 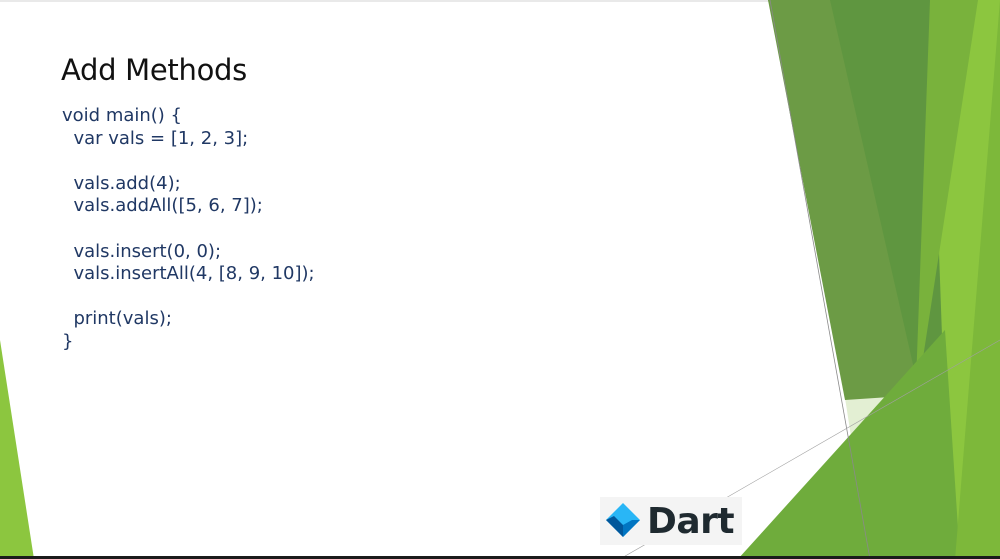 I want to click on code-line: vals.add(4);, so click(x=121, y=183).